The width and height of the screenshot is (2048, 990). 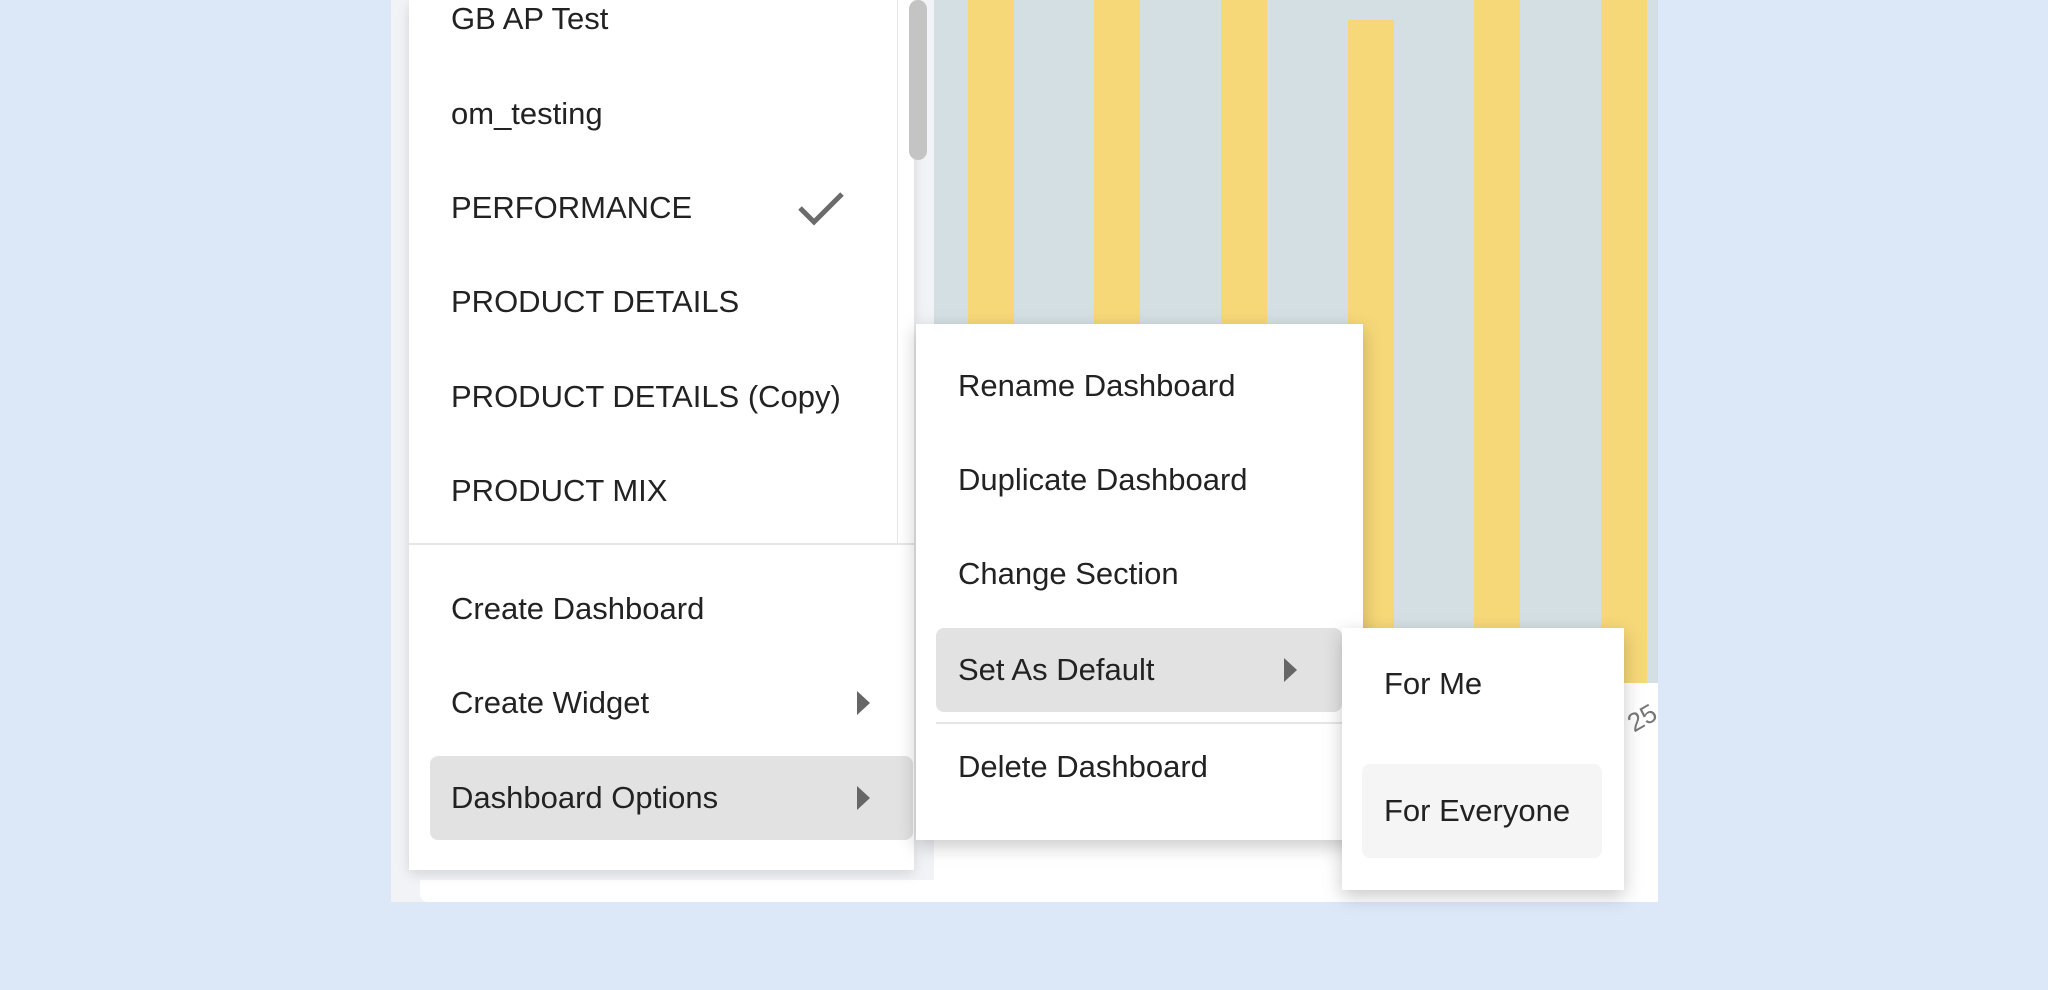 I want to click on check-icon, so click(x=821, y=209).